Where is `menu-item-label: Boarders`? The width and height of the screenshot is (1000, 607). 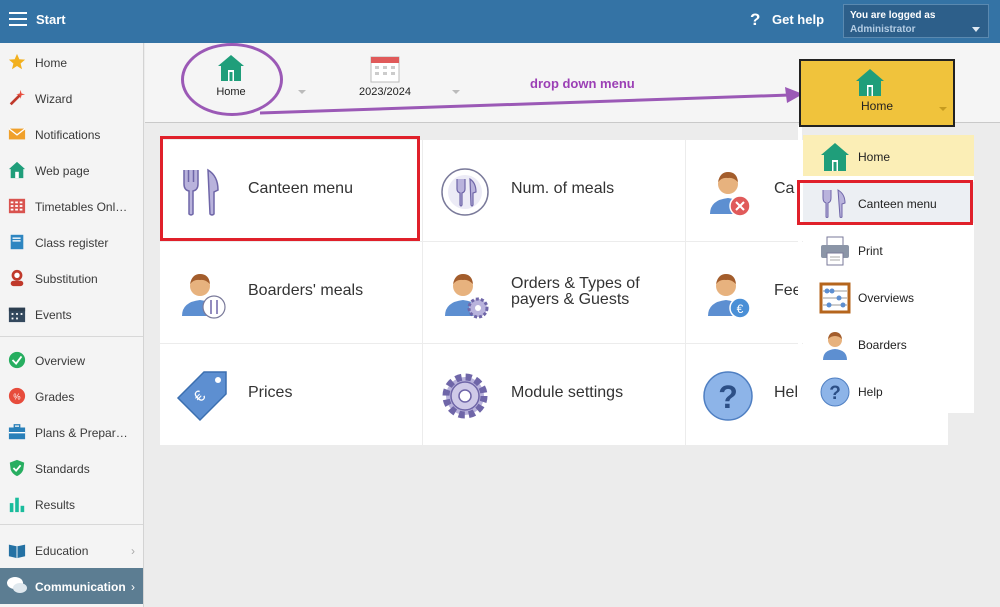 menu-item-label: Boarders is located at coordinates (882, 345).